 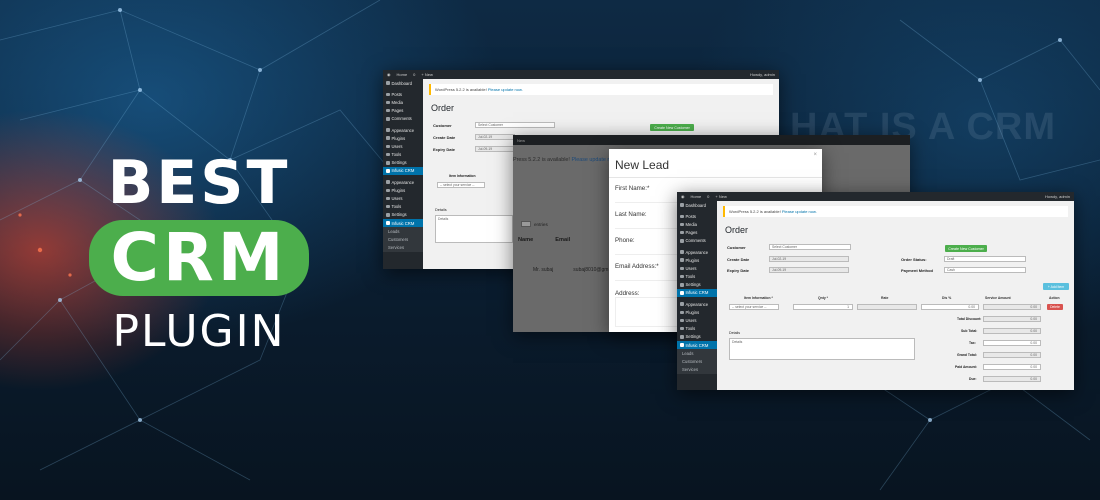 What do you see at coordinates (682, 328) in the screenshot?
I see `tools-icon` at bounding box center [682, 328].